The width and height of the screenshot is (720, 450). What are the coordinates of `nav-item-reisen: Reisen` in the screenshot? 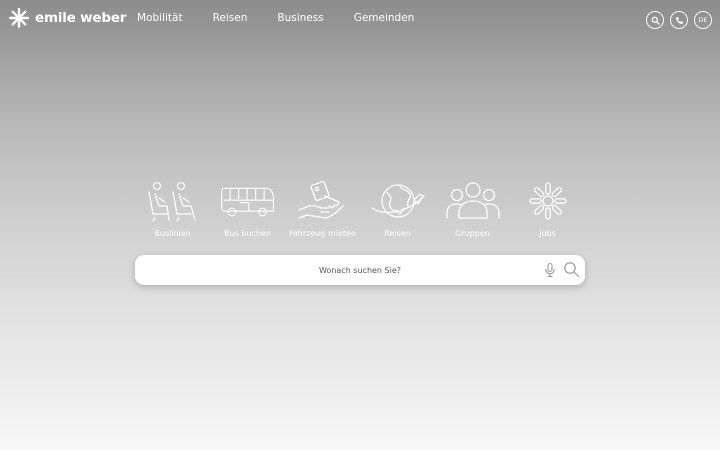 It's located at (230, 18).